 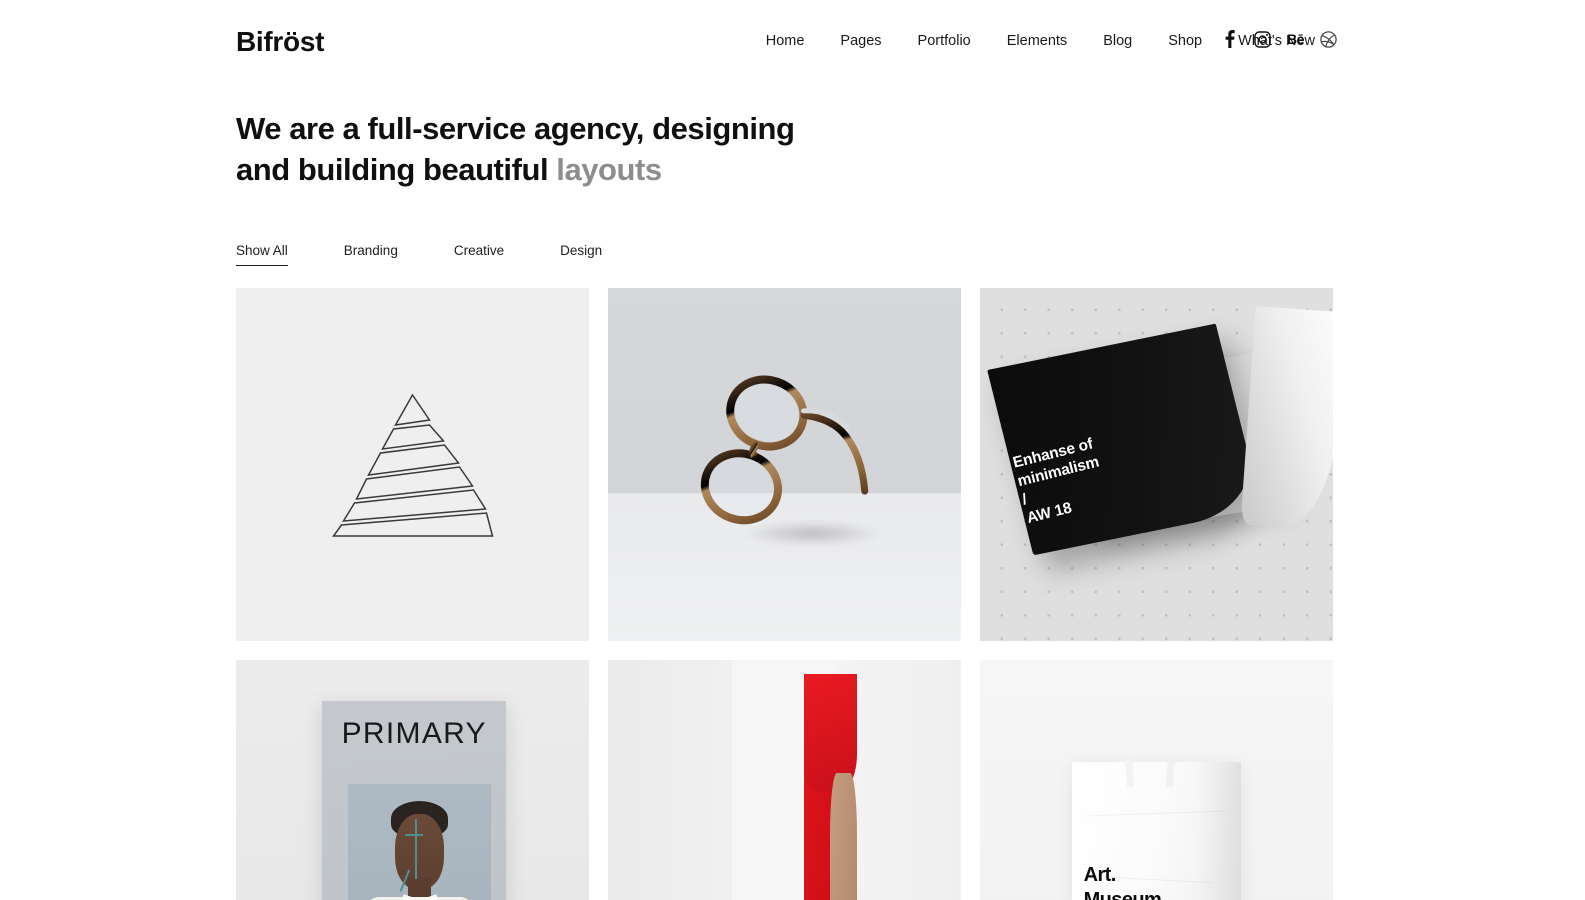 What do you see at coordinates (396, 169) in the screenshot?
I see `headline-line-2-strong: and building beautiful` at bounding box center [396, 169].